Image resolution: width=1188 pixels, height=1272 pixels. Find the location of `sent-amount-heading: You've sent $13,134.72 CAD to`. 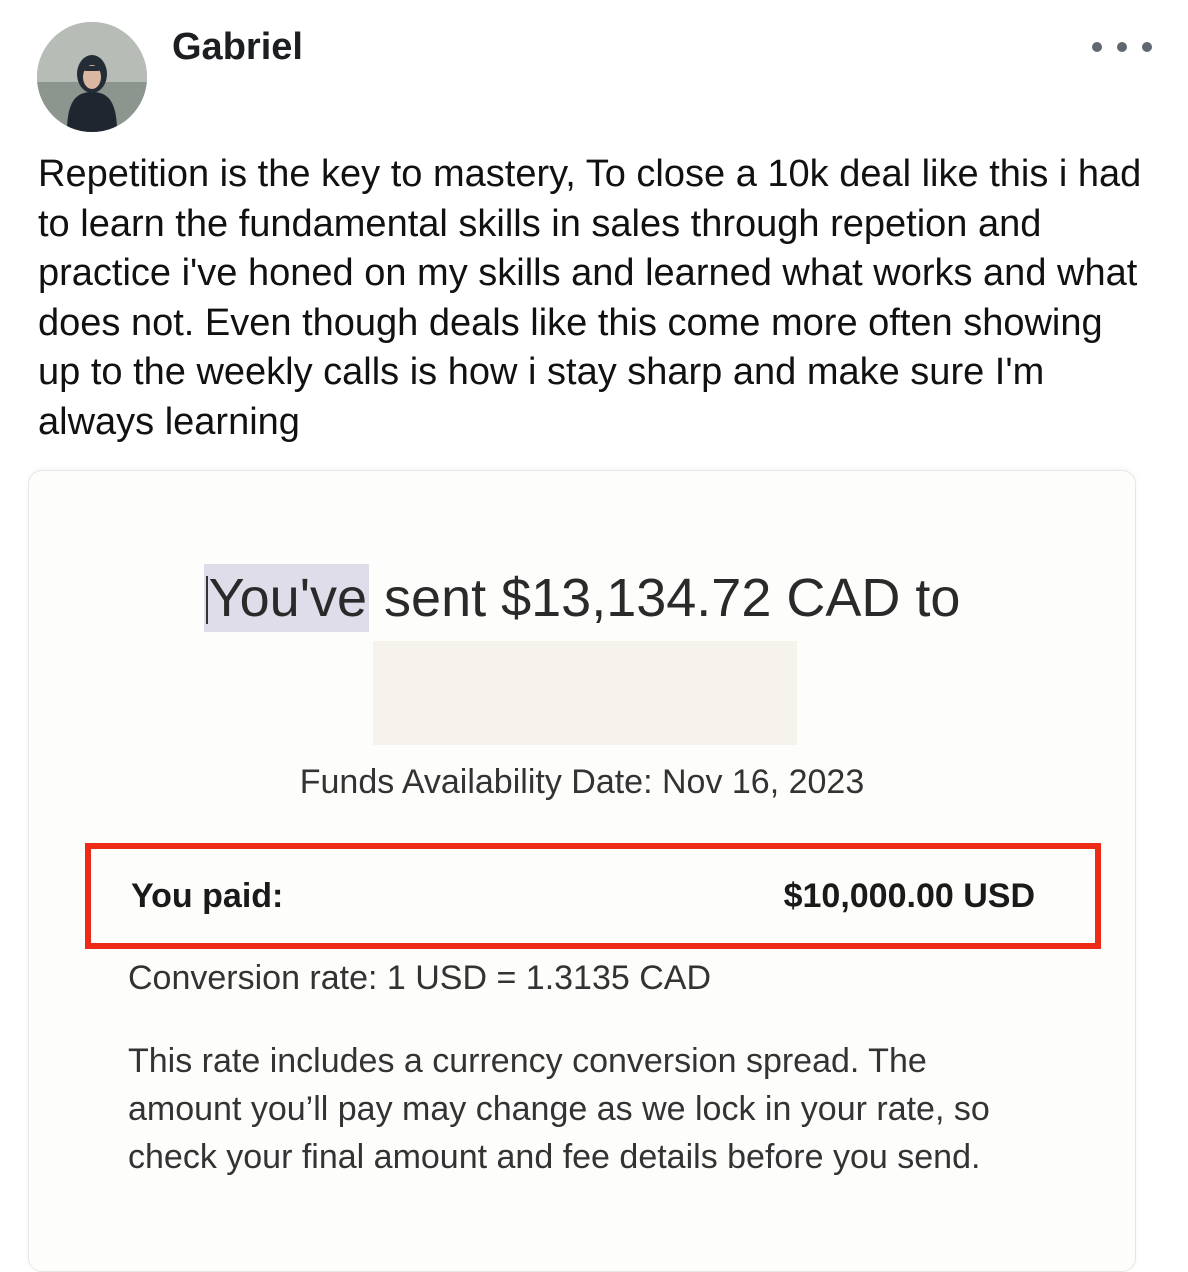

sent-amount-heading: You've sent $13,134.72 CAD to is located at coordinates (582, 598).